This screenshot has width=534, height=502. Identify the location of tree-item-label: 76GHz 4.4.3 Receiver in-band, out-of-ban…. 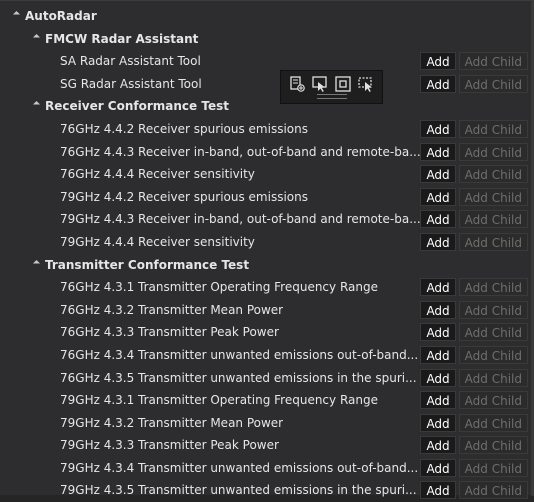
(240, 151).